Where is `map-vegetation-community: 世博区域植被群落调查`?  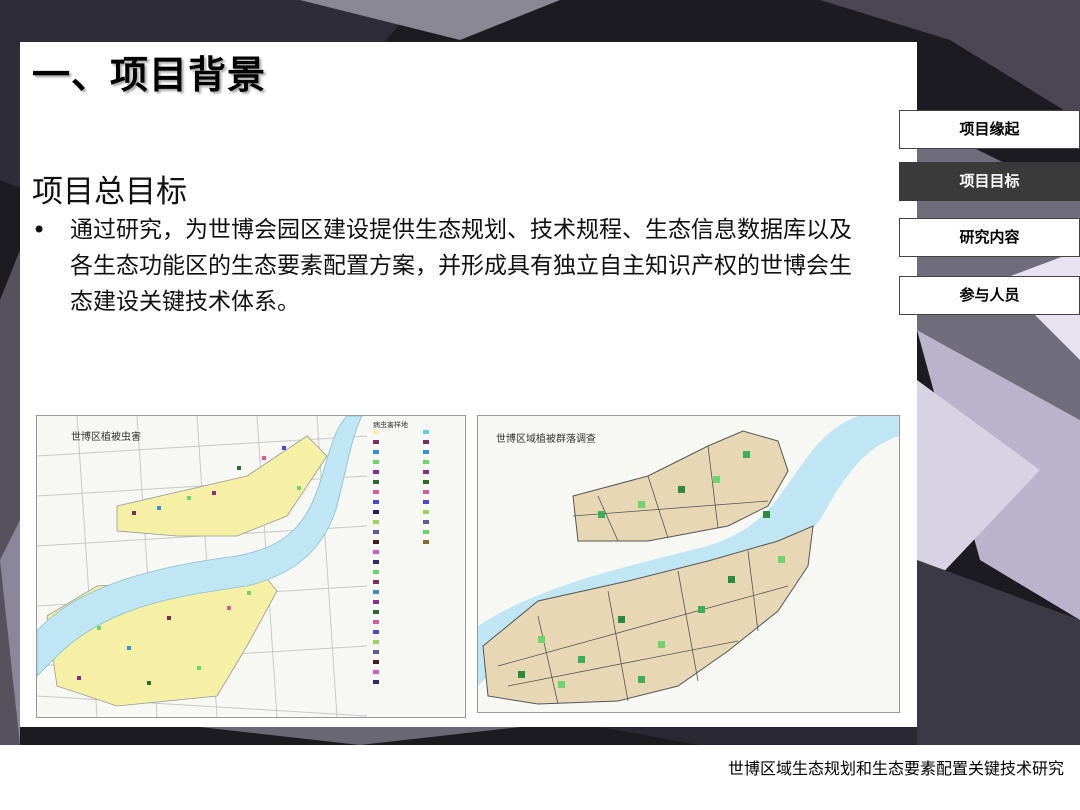
map-vegetation-community: 世博区域植被群落调查 is located at coordinates (688, 564).